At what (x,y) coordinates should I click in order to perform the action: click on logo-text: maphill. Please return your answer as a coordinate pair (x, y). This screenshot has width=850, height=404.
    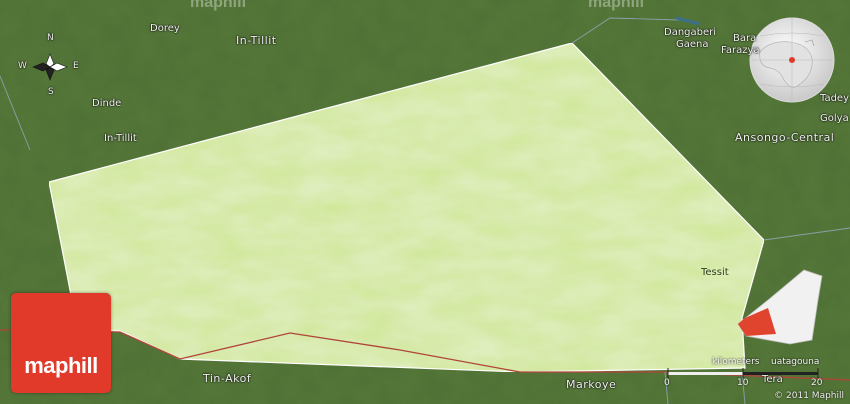
    Looking at the image, I should click on (61, 365).